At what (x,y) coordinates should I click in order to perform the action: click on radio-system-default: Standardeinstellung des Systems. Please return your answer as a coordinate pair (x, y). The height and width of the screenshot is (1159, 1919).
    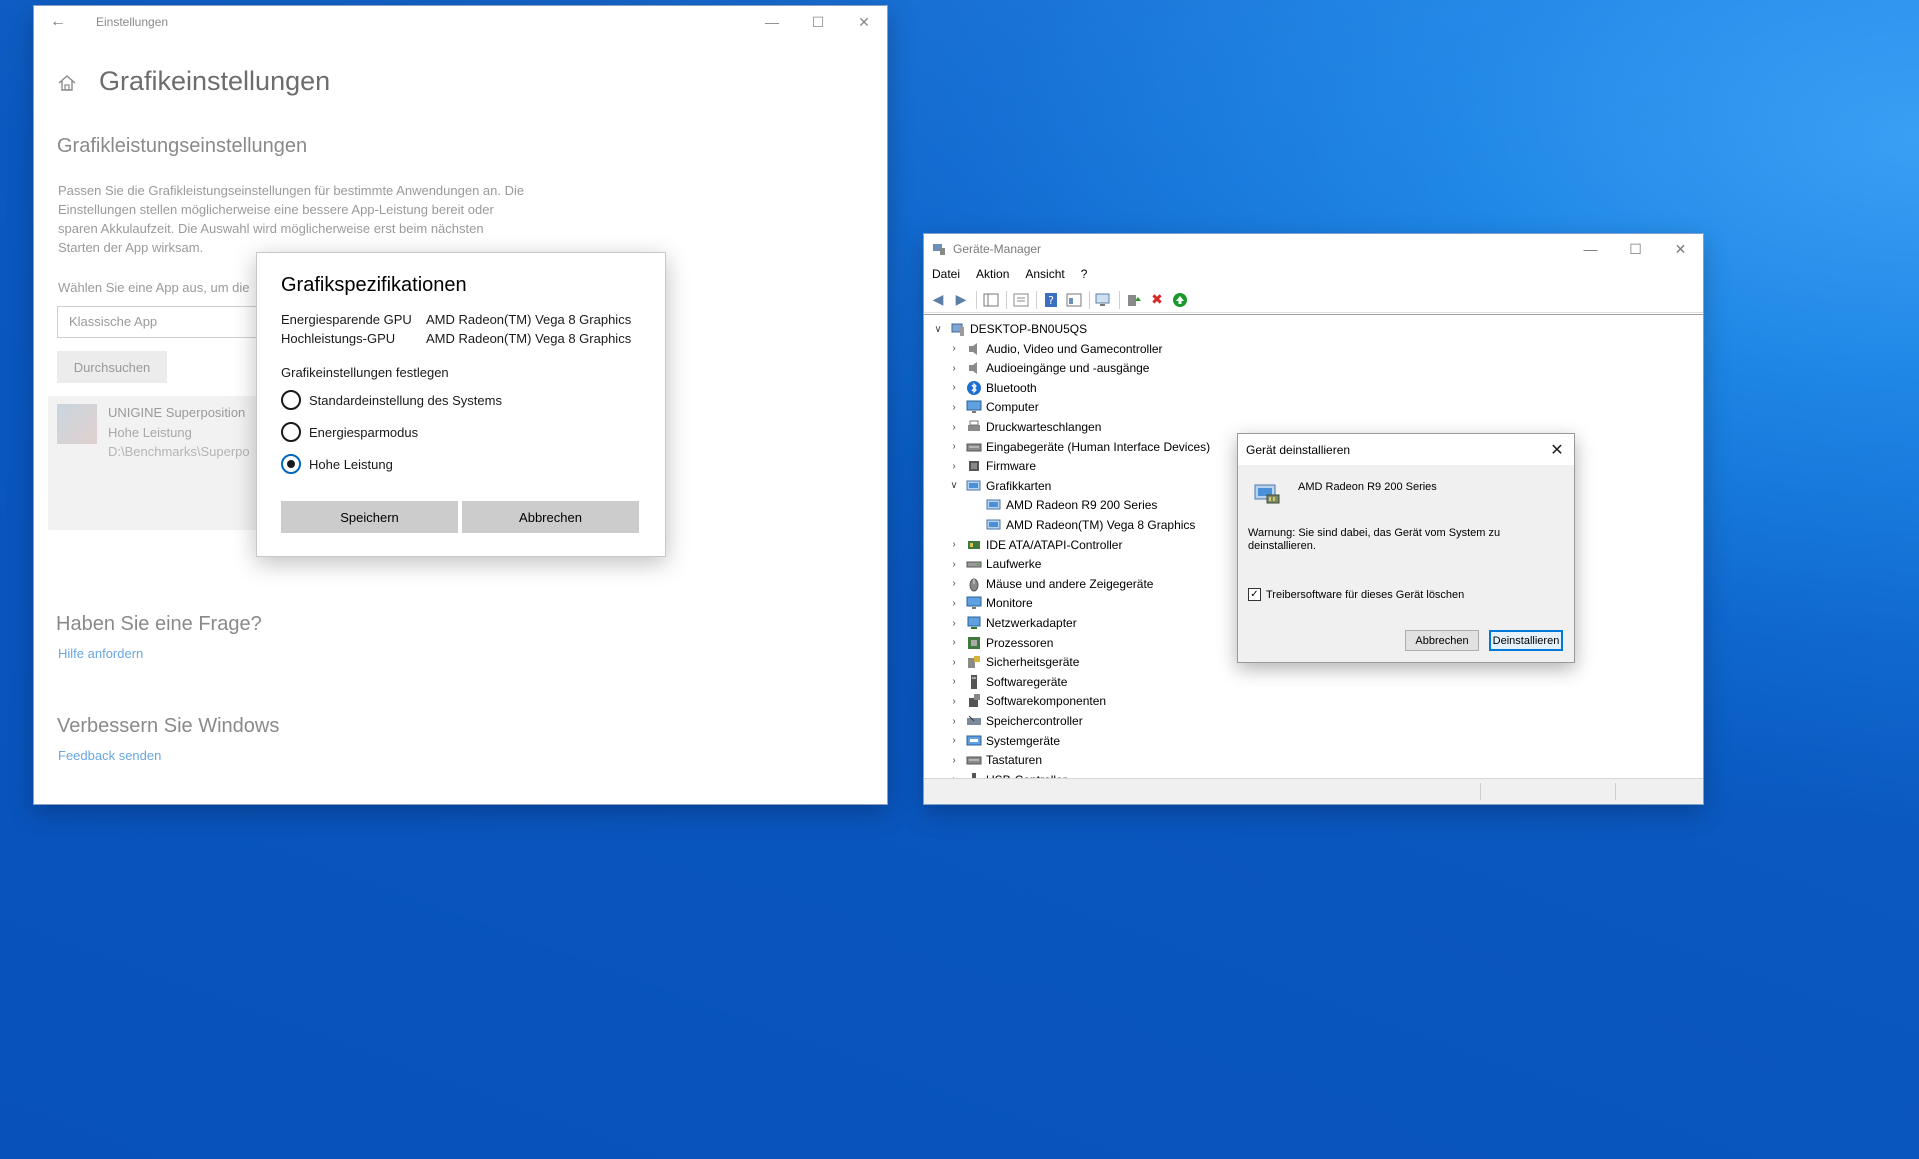
    Looking at the image, I should click on (391, 400).